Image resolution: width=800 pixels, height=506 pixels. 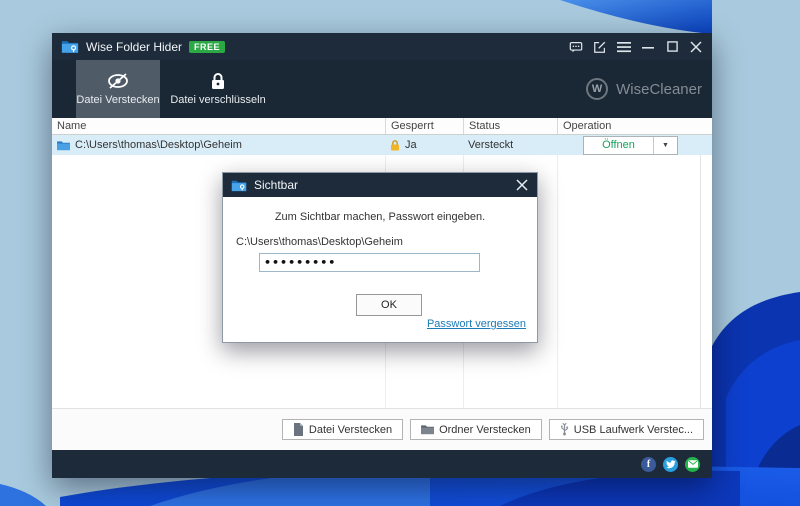 What do you see at coordinates (239, 185) in the screenshot?
I see `dialog-folder-icon` at bounding box center [239, 185].